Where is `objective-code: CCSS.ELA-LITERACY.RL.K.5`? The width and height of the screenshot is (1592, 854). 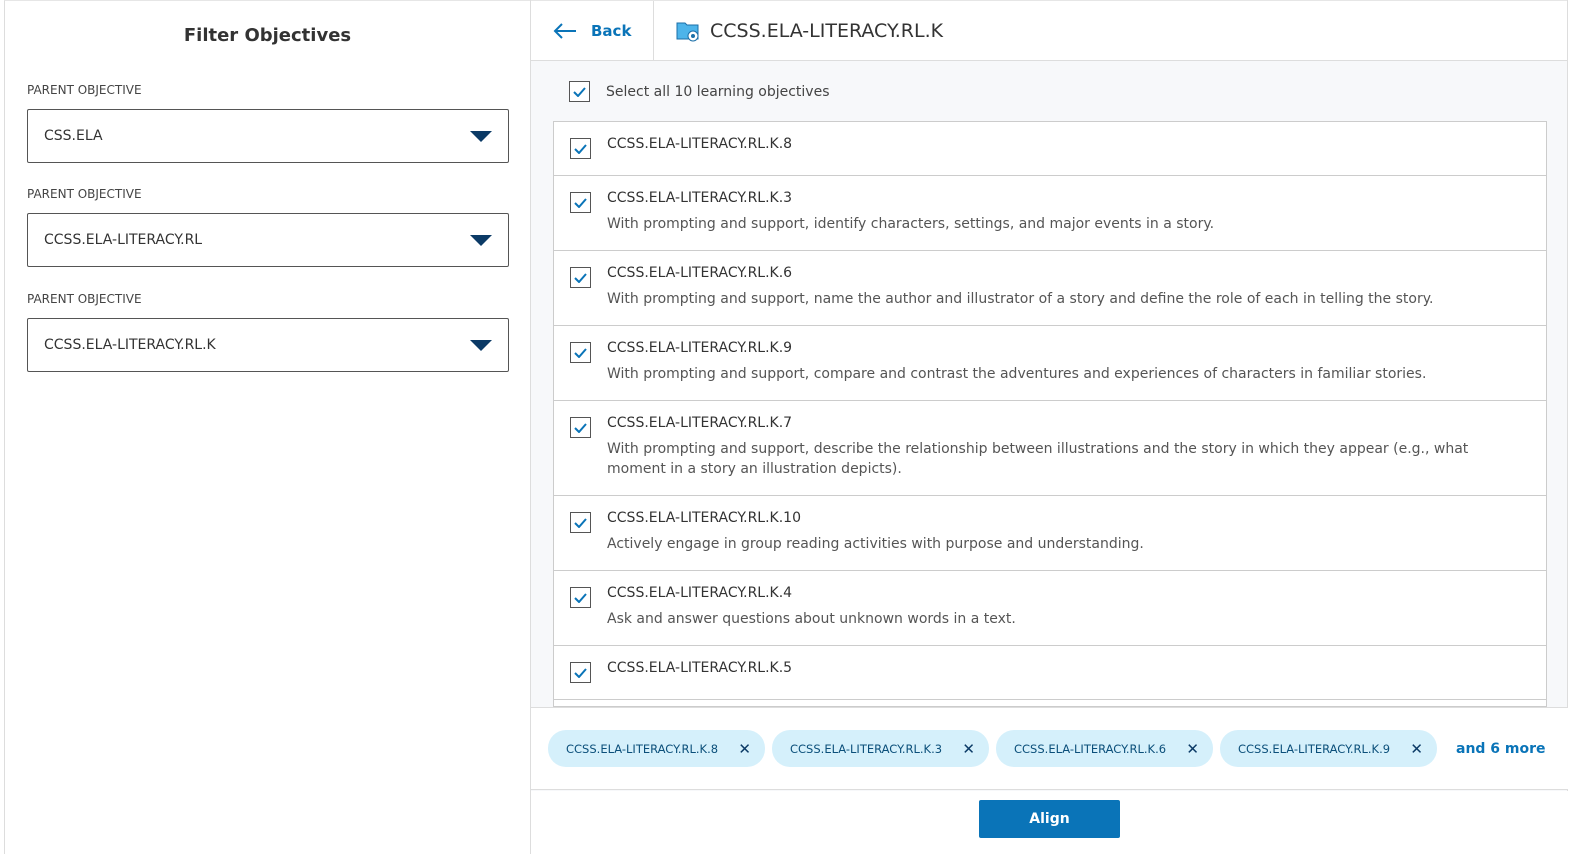 objective-code: CCSS.ELA-LITERACY.RL.K.5 is located at coordinates (700, 668).